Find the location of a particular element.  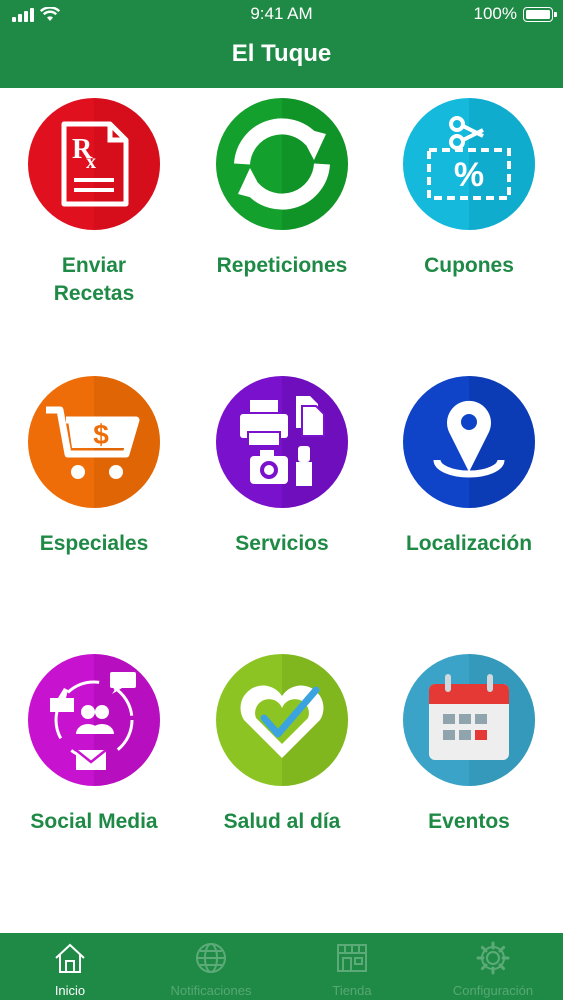

tile-label: Servicios is located at coordinates (282, 543).